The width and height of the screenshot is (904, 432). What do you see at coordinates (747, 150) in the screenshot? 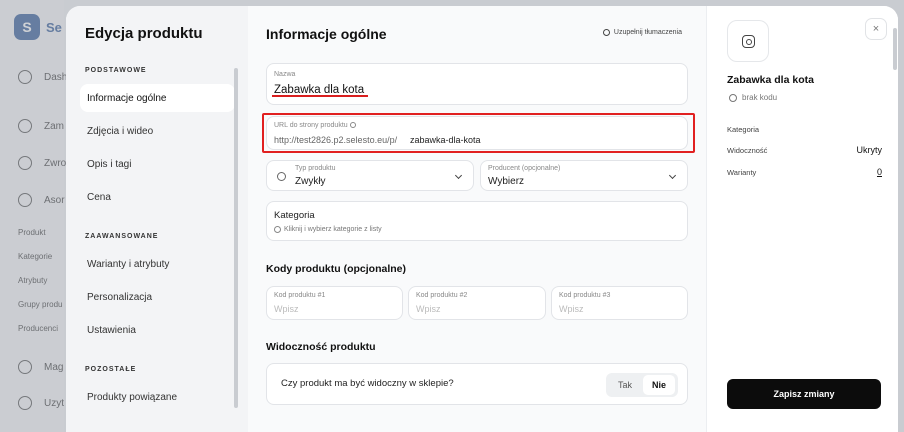
I see `summary-visibility-label: Widoczność` at bounding box center [747, 150].